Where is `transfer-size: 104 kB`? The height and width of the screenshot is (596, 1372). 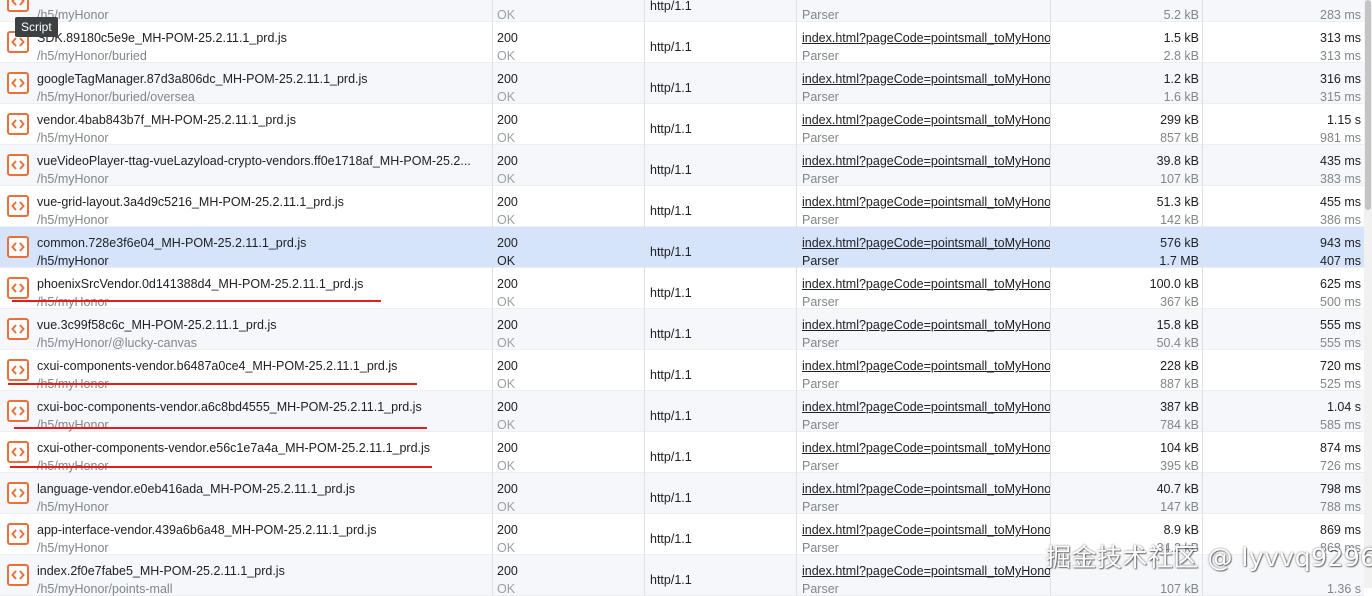
transfer-size: 104 kB is located at coordinates (1179, 448).